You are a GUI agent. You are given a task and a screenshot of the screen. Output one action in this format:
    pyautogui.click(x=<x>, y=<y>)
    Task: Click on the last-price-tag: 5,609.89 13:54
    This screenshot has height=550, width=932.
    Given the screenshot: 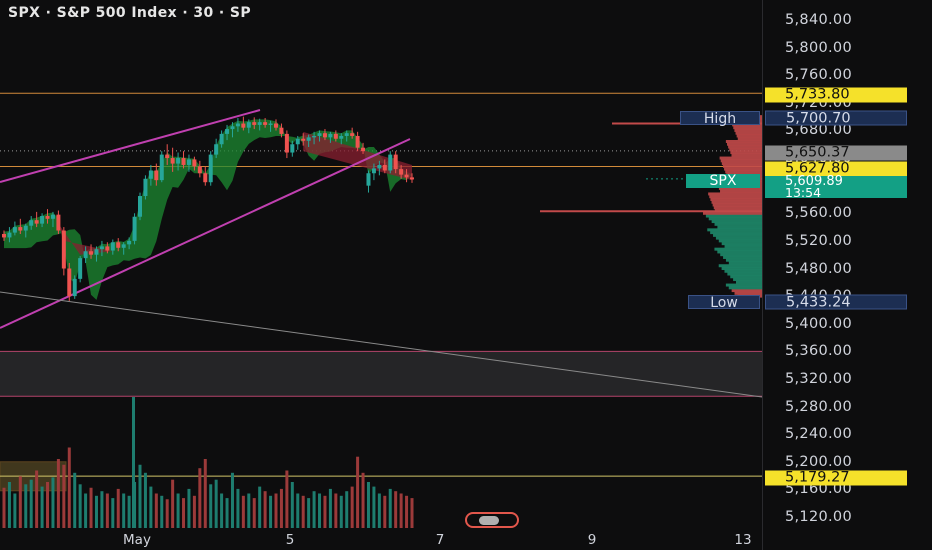 What is the action you would take?
    pyautogui.click(x=836, y=187)
    